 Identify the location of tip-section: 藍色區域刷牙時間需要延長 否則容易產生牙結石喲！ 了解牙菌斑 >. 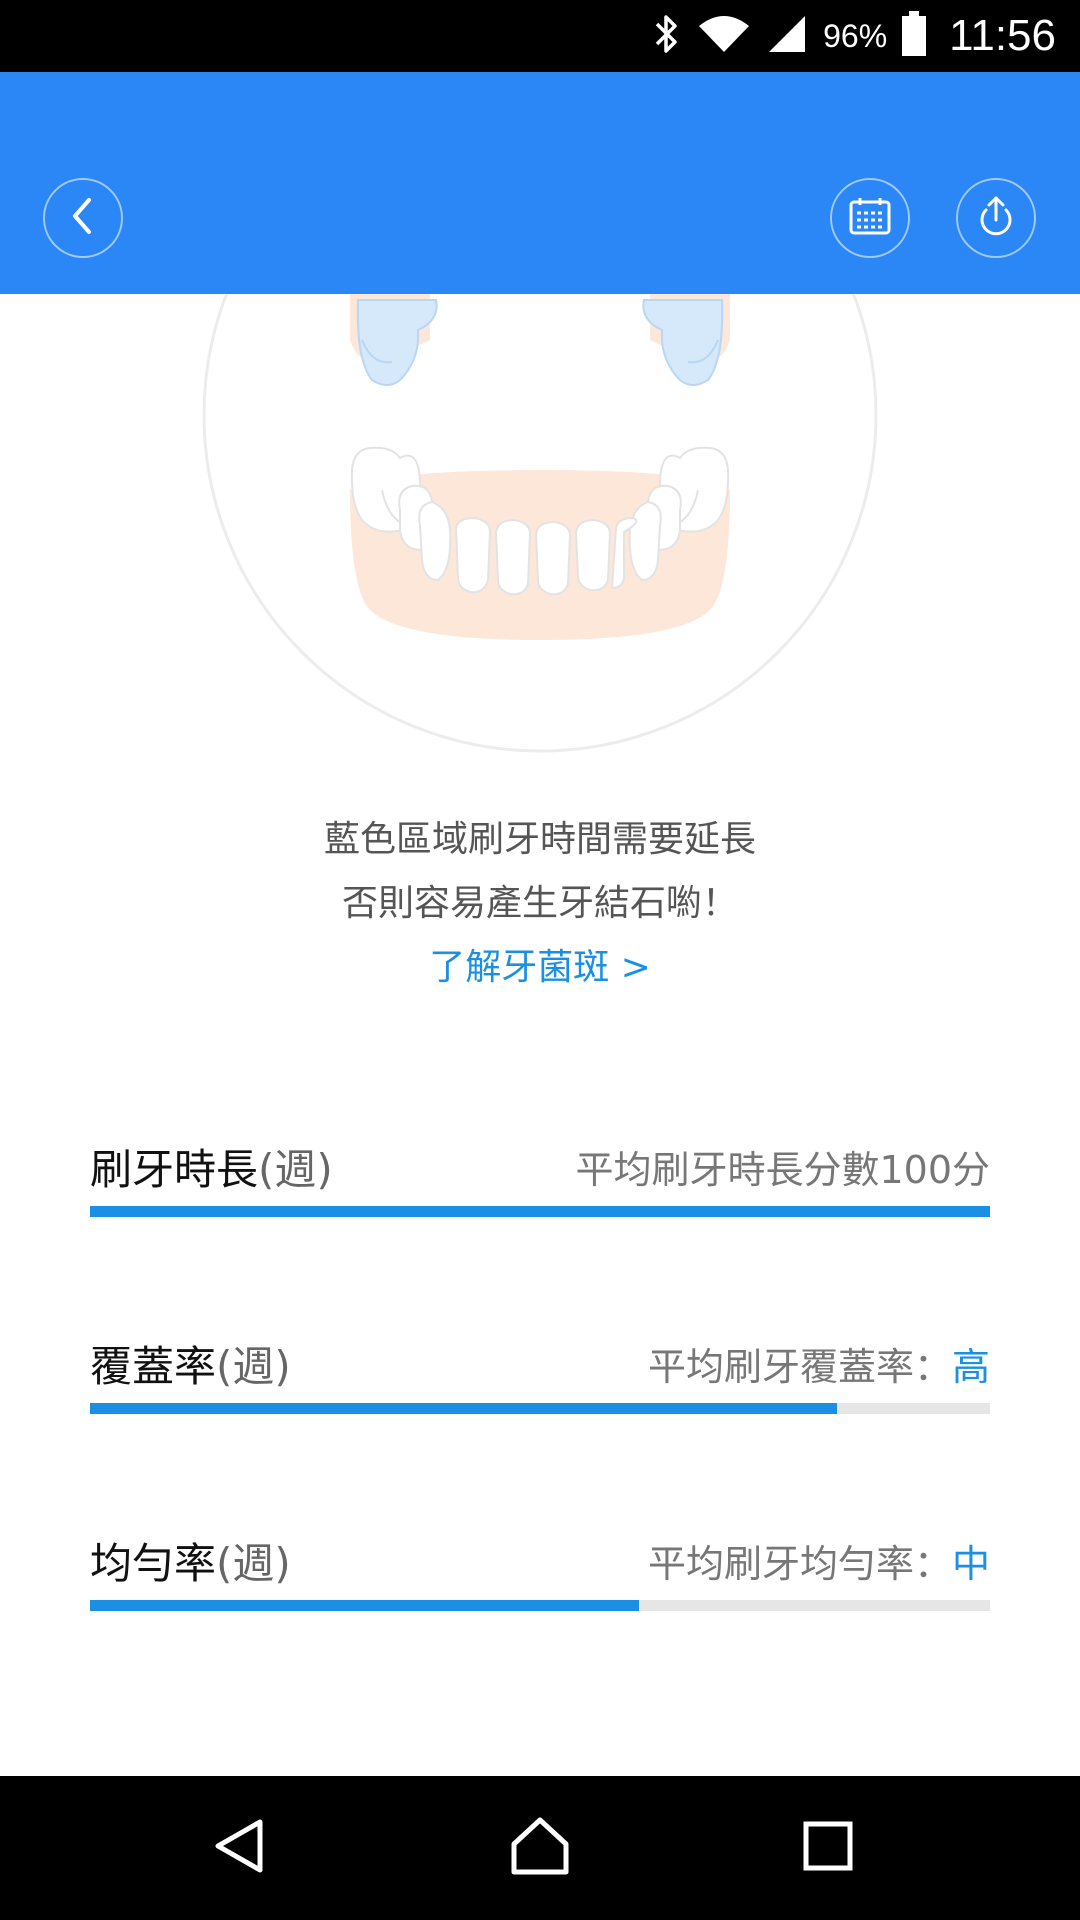
(540, 904).